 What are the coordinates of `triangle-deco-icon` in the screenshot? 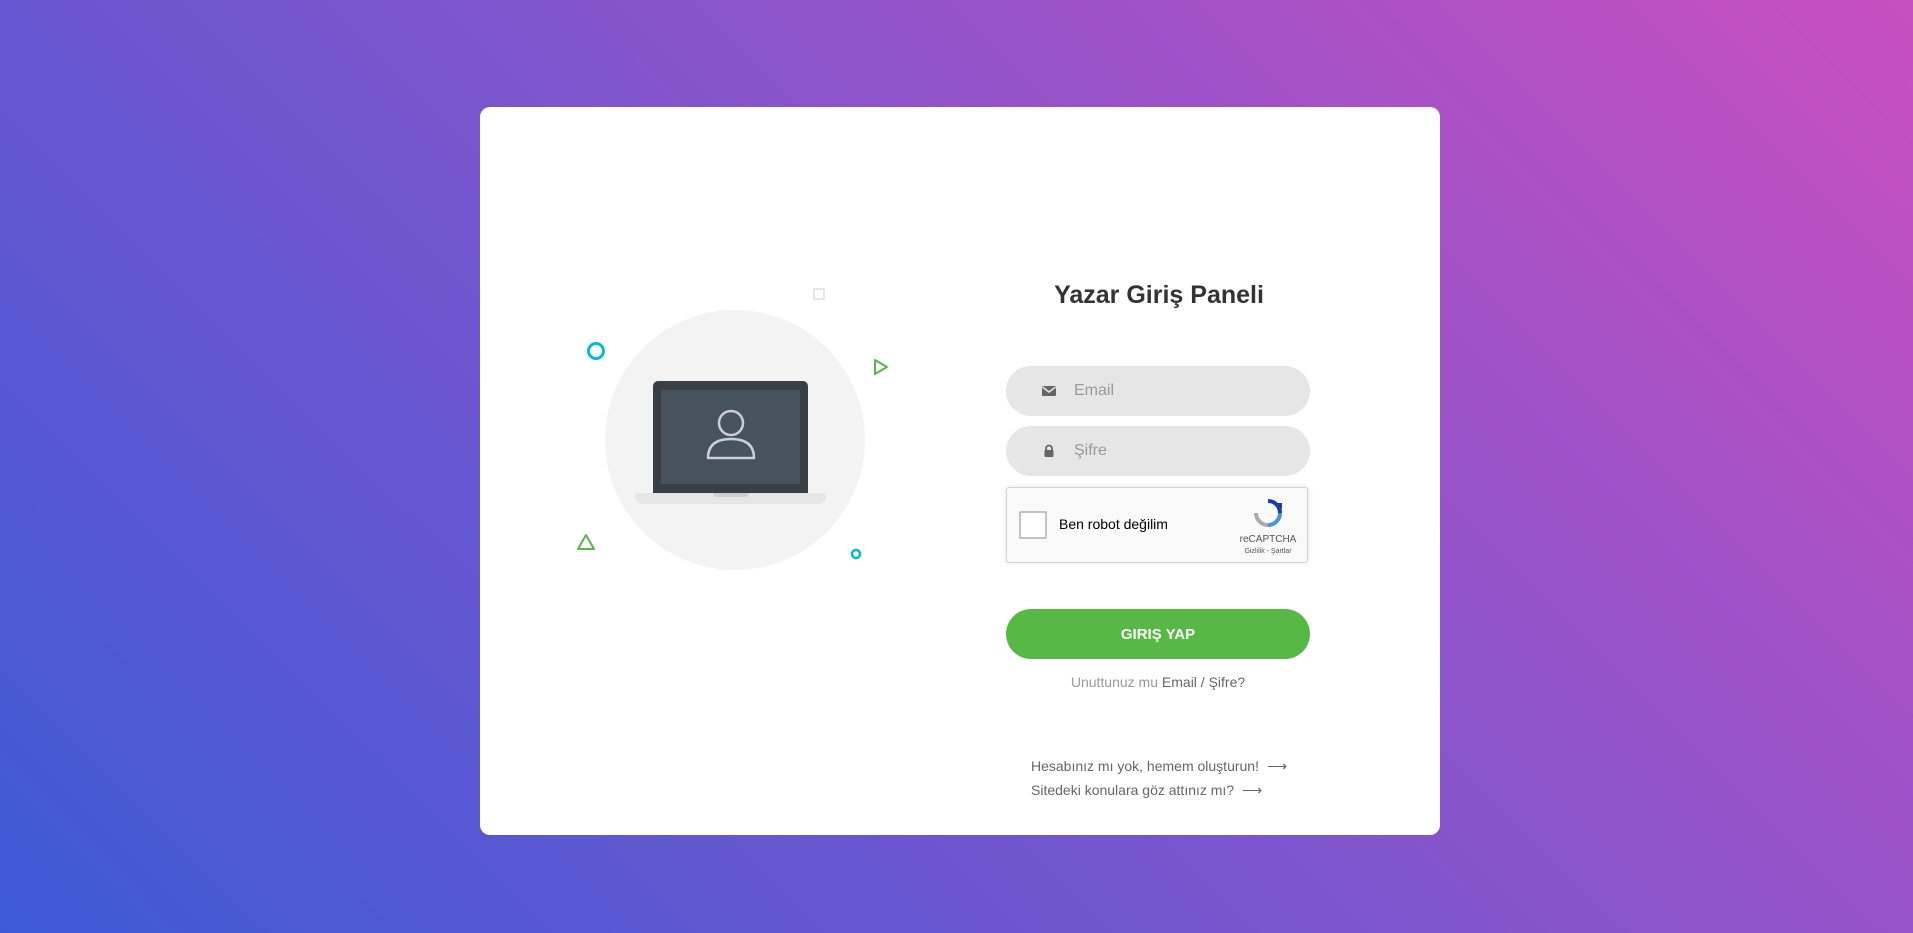 It's located at (586, 542).